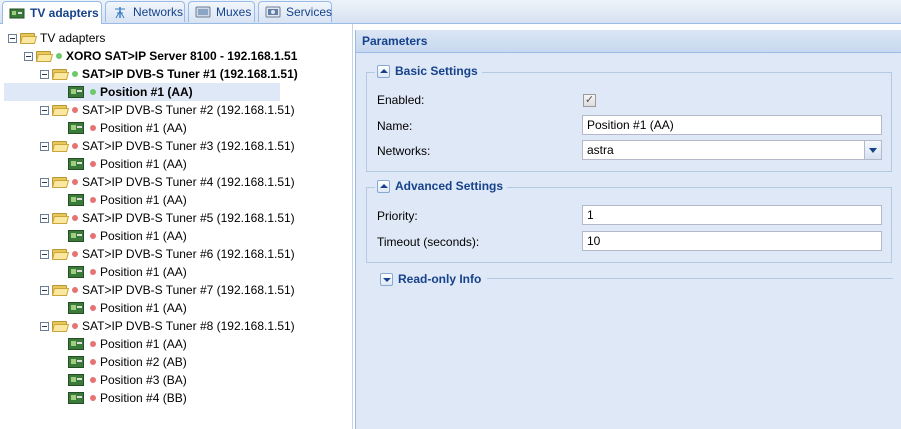 This screenshot has height=429, width=901. Describe the element at coordinates (440, 279) in the screenshot. I see `readonly-info-label: Read-only Info` at that location.